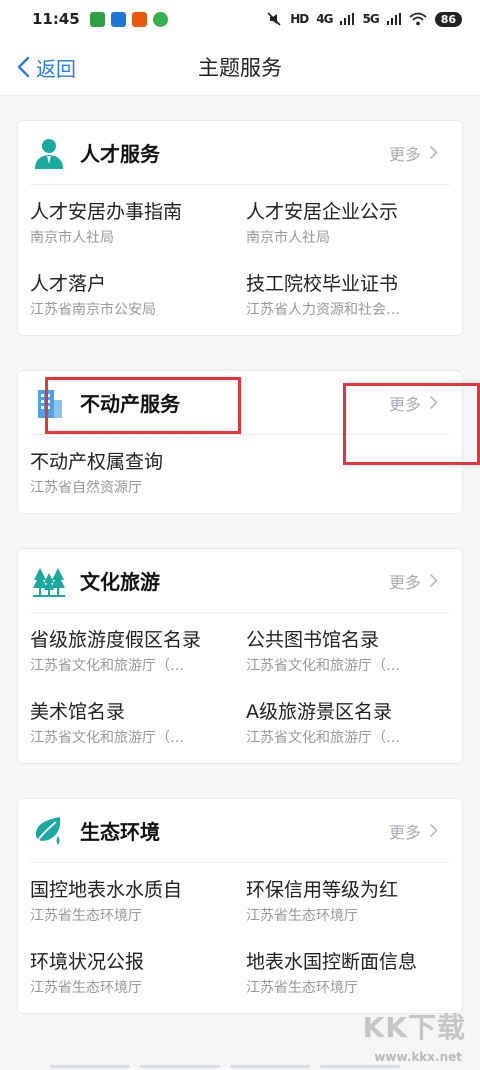 This screenshot has width=480, height=1070. I want to click on service-name: 人才安居办事指南, so click(106, 212).